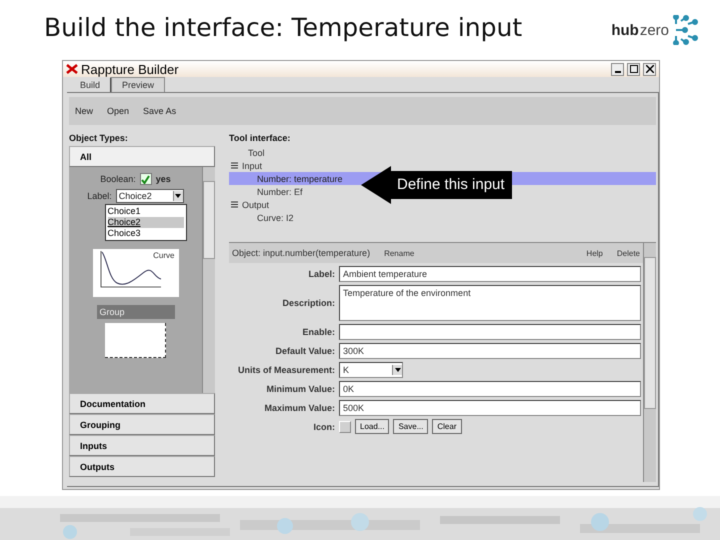 Image resolution: width=720 pixels, height=540 pixels. Describe the element at coordinates (318, 331) in the screenshot. I see `field-label: Enable:` at that location.